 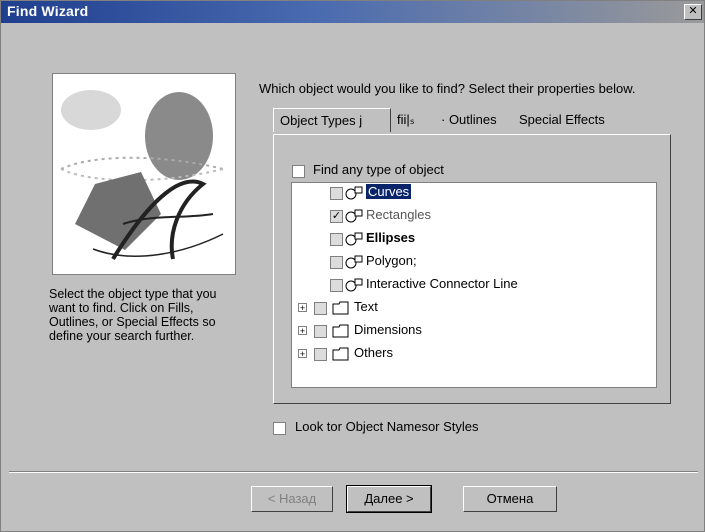 What do you see at coordinates (472, 194) in the screenshot?
I see `tree-item-curves: Curves` at bounding box center [472, 194].